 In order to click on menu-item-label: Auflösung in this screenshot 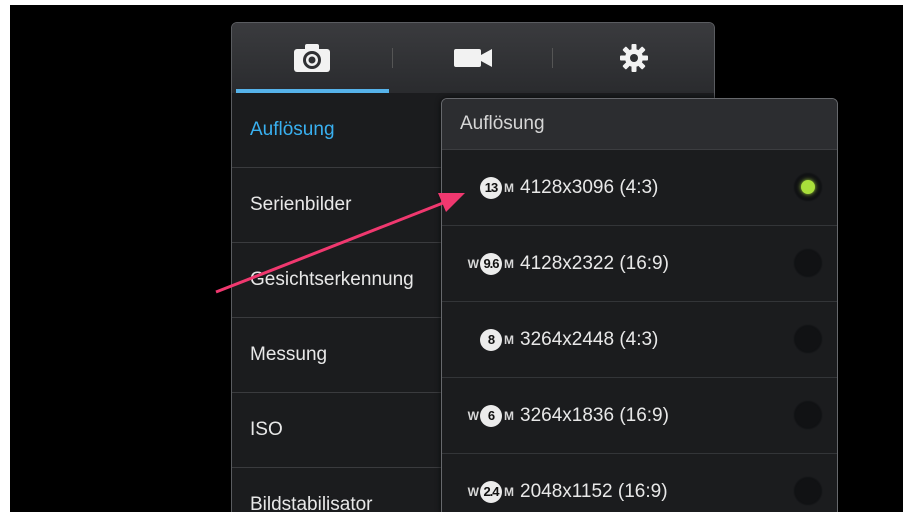, I will do `click(292, 129)`.